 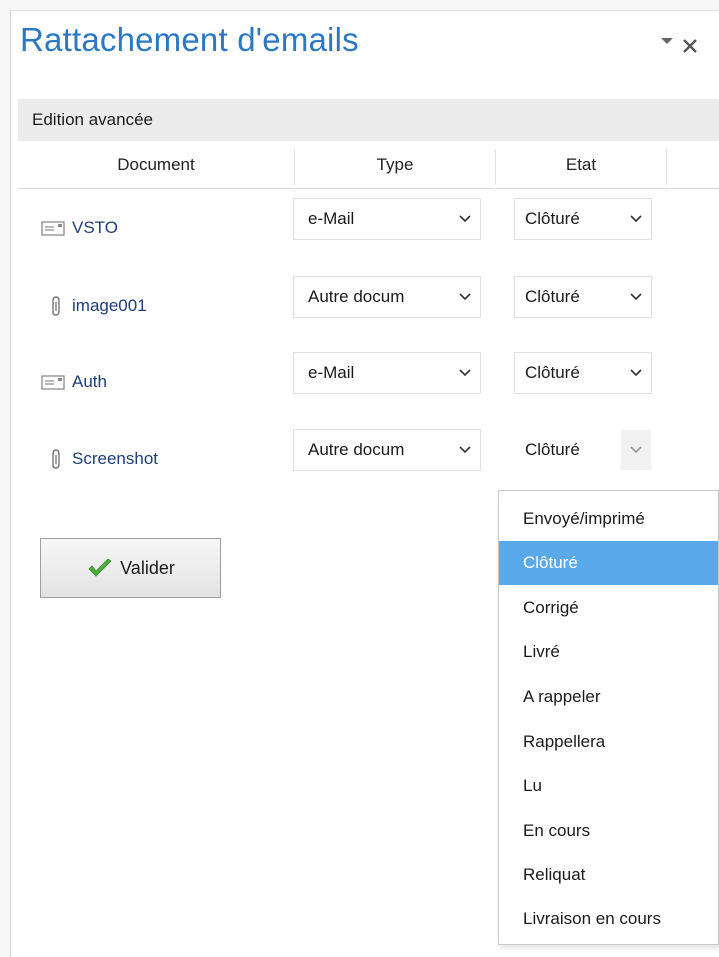 I want to click on column-header-document-label: Document, so click(x=156, y=164).